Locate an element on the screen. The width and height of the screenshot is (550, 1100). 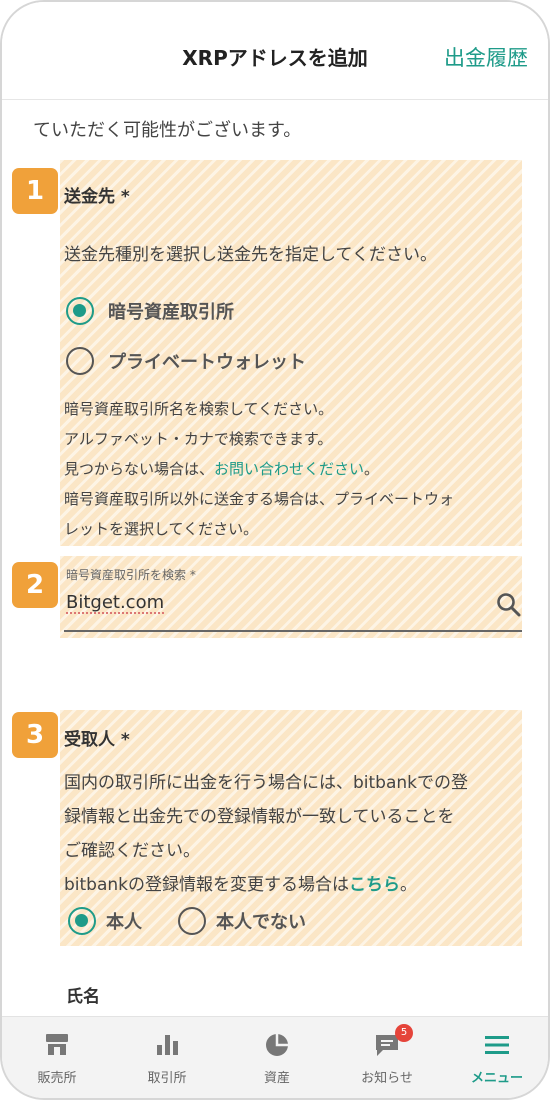
exchange-search-input: Bitget.com is located at coordinates (115, 602).